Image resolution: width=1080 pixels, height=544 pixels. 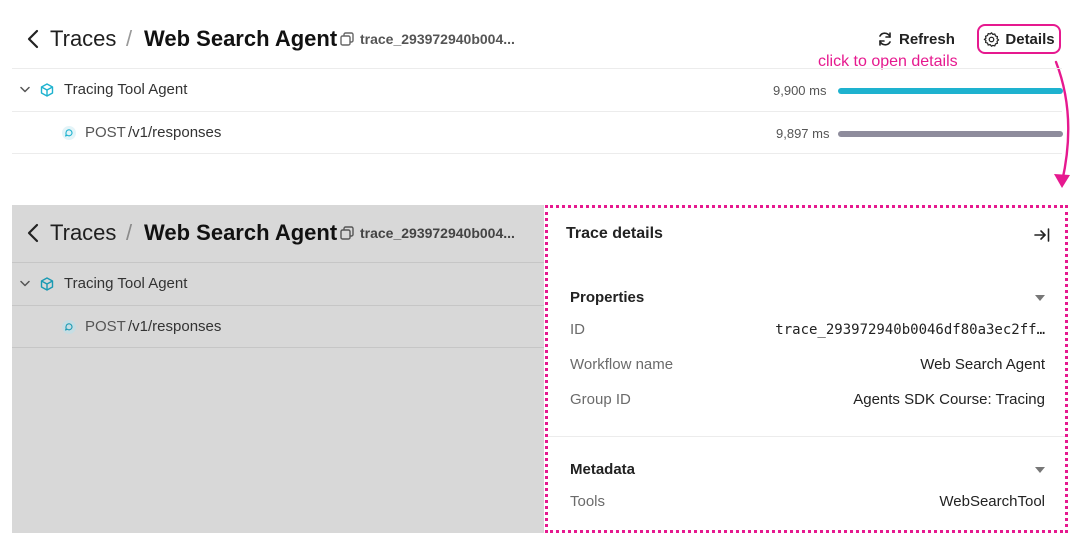 What do you see at coordinates (885, 39) in the screenshot?
I see `refresh-icon` at bounding box center [885, 39].